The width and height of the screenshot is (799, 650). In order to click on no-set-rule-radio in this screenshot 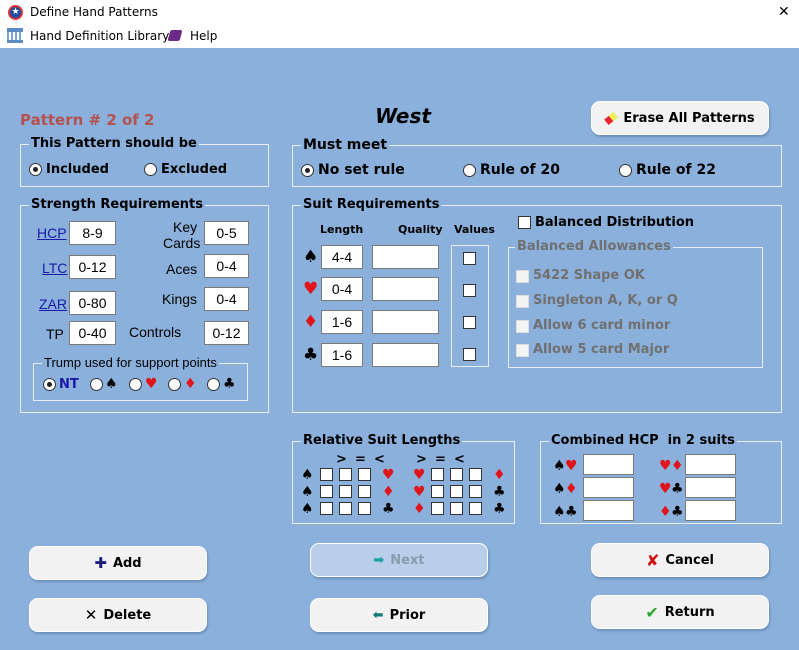, I will do `click(307, 170)`.